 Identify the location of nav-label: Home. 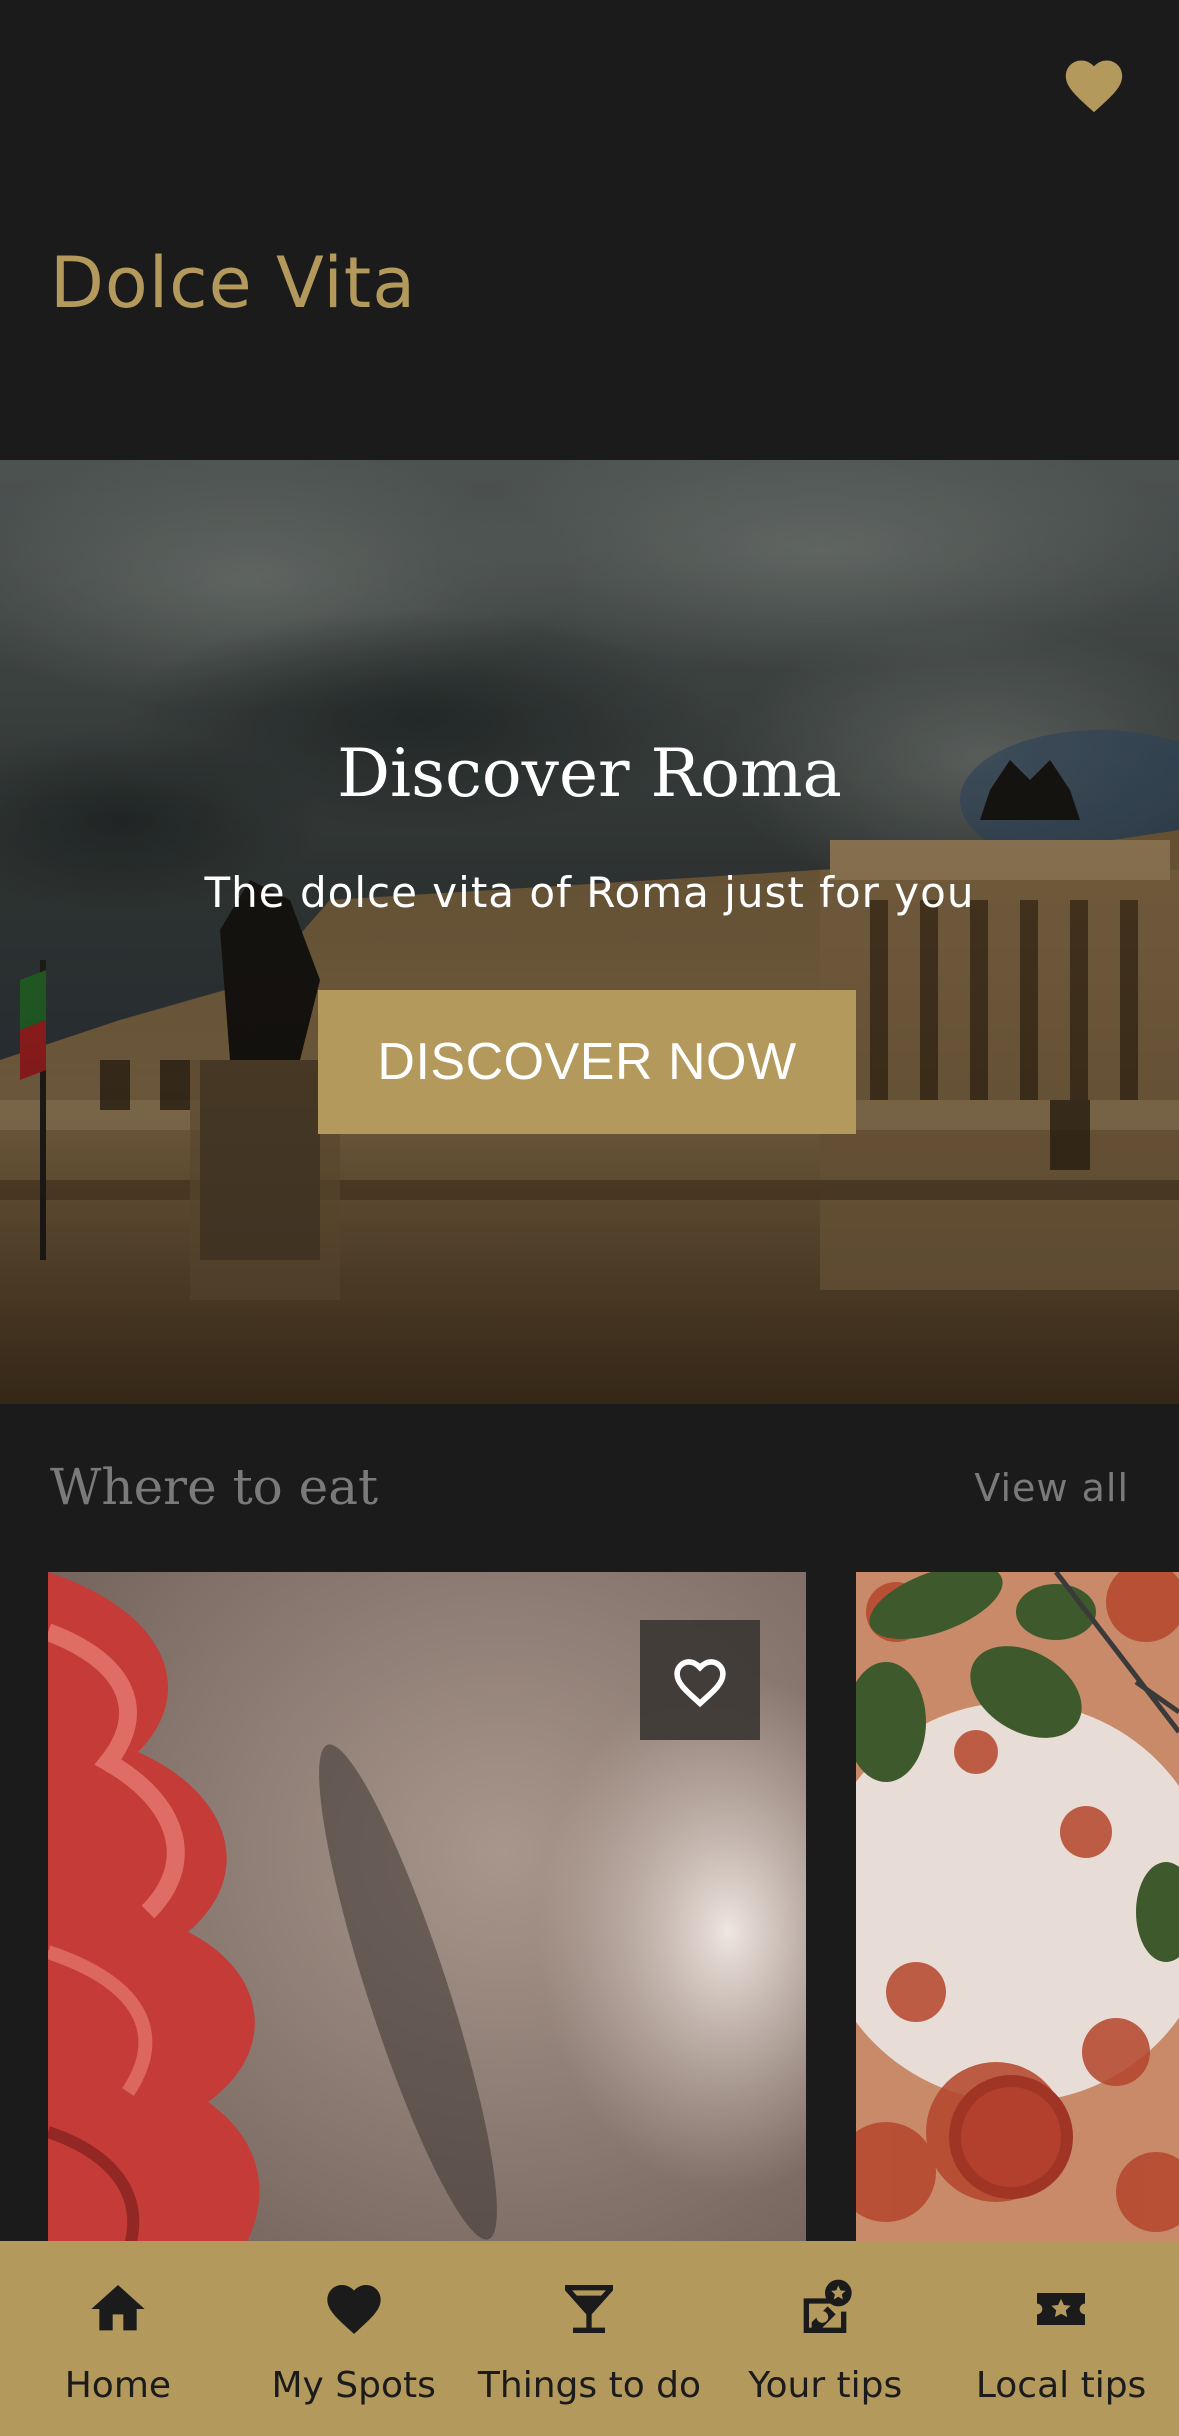
(118, 2385).